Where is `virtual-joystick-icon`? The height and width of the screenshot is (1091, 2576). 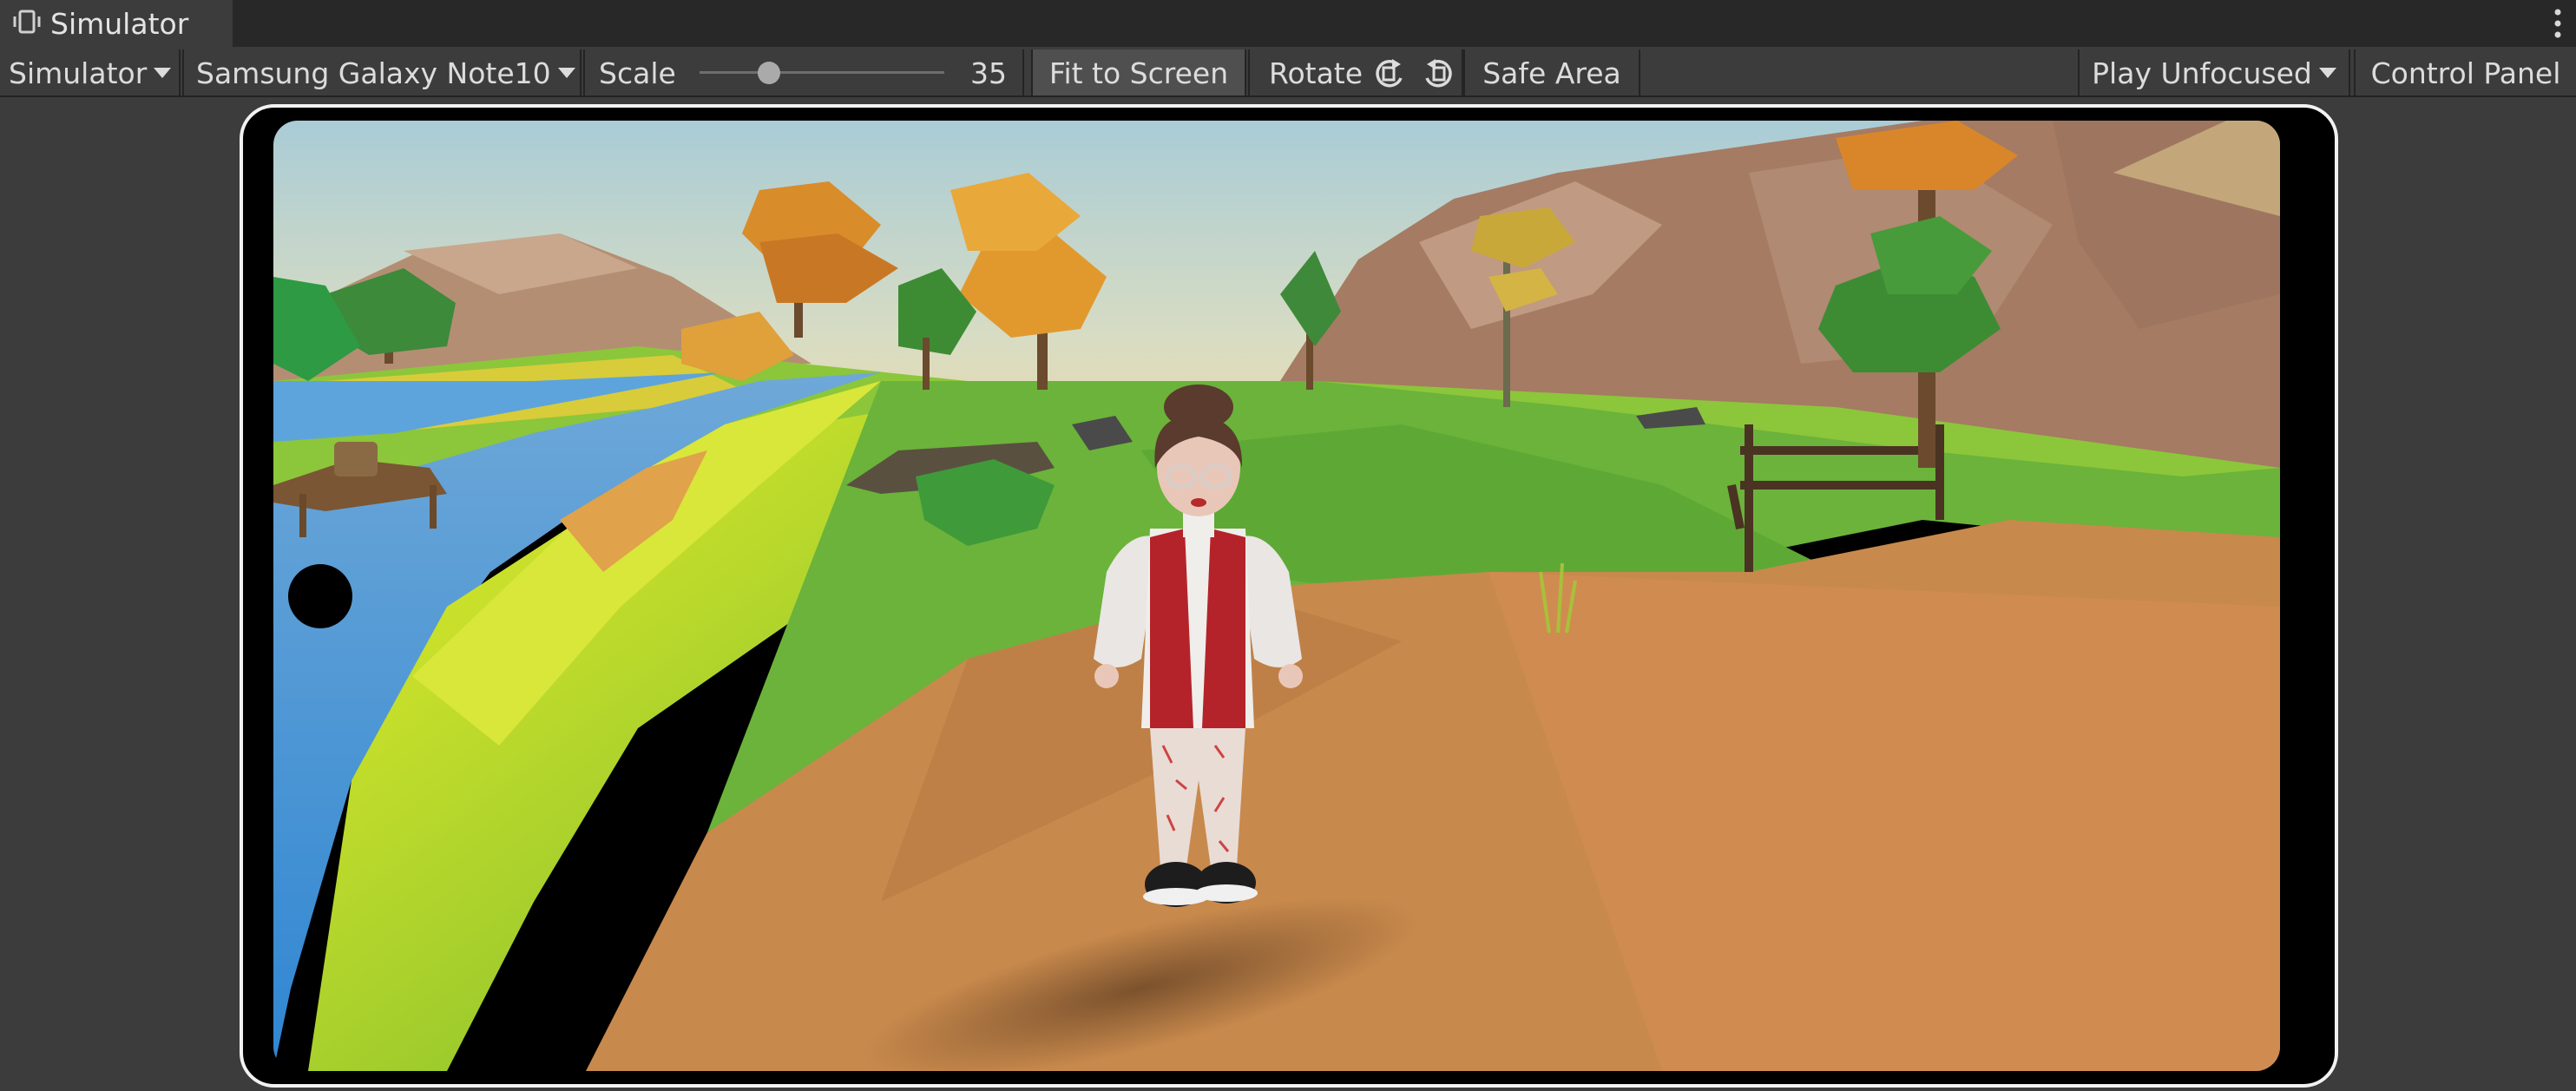
virtual-joystick-icon is located at coordinates (320, 596).